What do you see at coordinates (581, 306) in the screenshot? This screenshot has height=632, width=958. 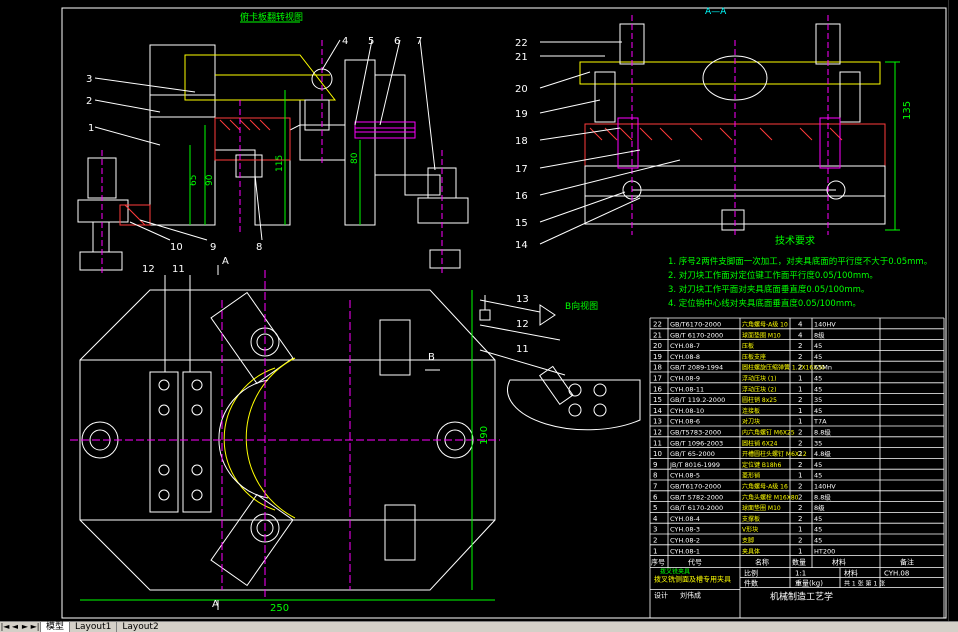 I see `b-view-title: B向视图` at bounding box center [581, 306].